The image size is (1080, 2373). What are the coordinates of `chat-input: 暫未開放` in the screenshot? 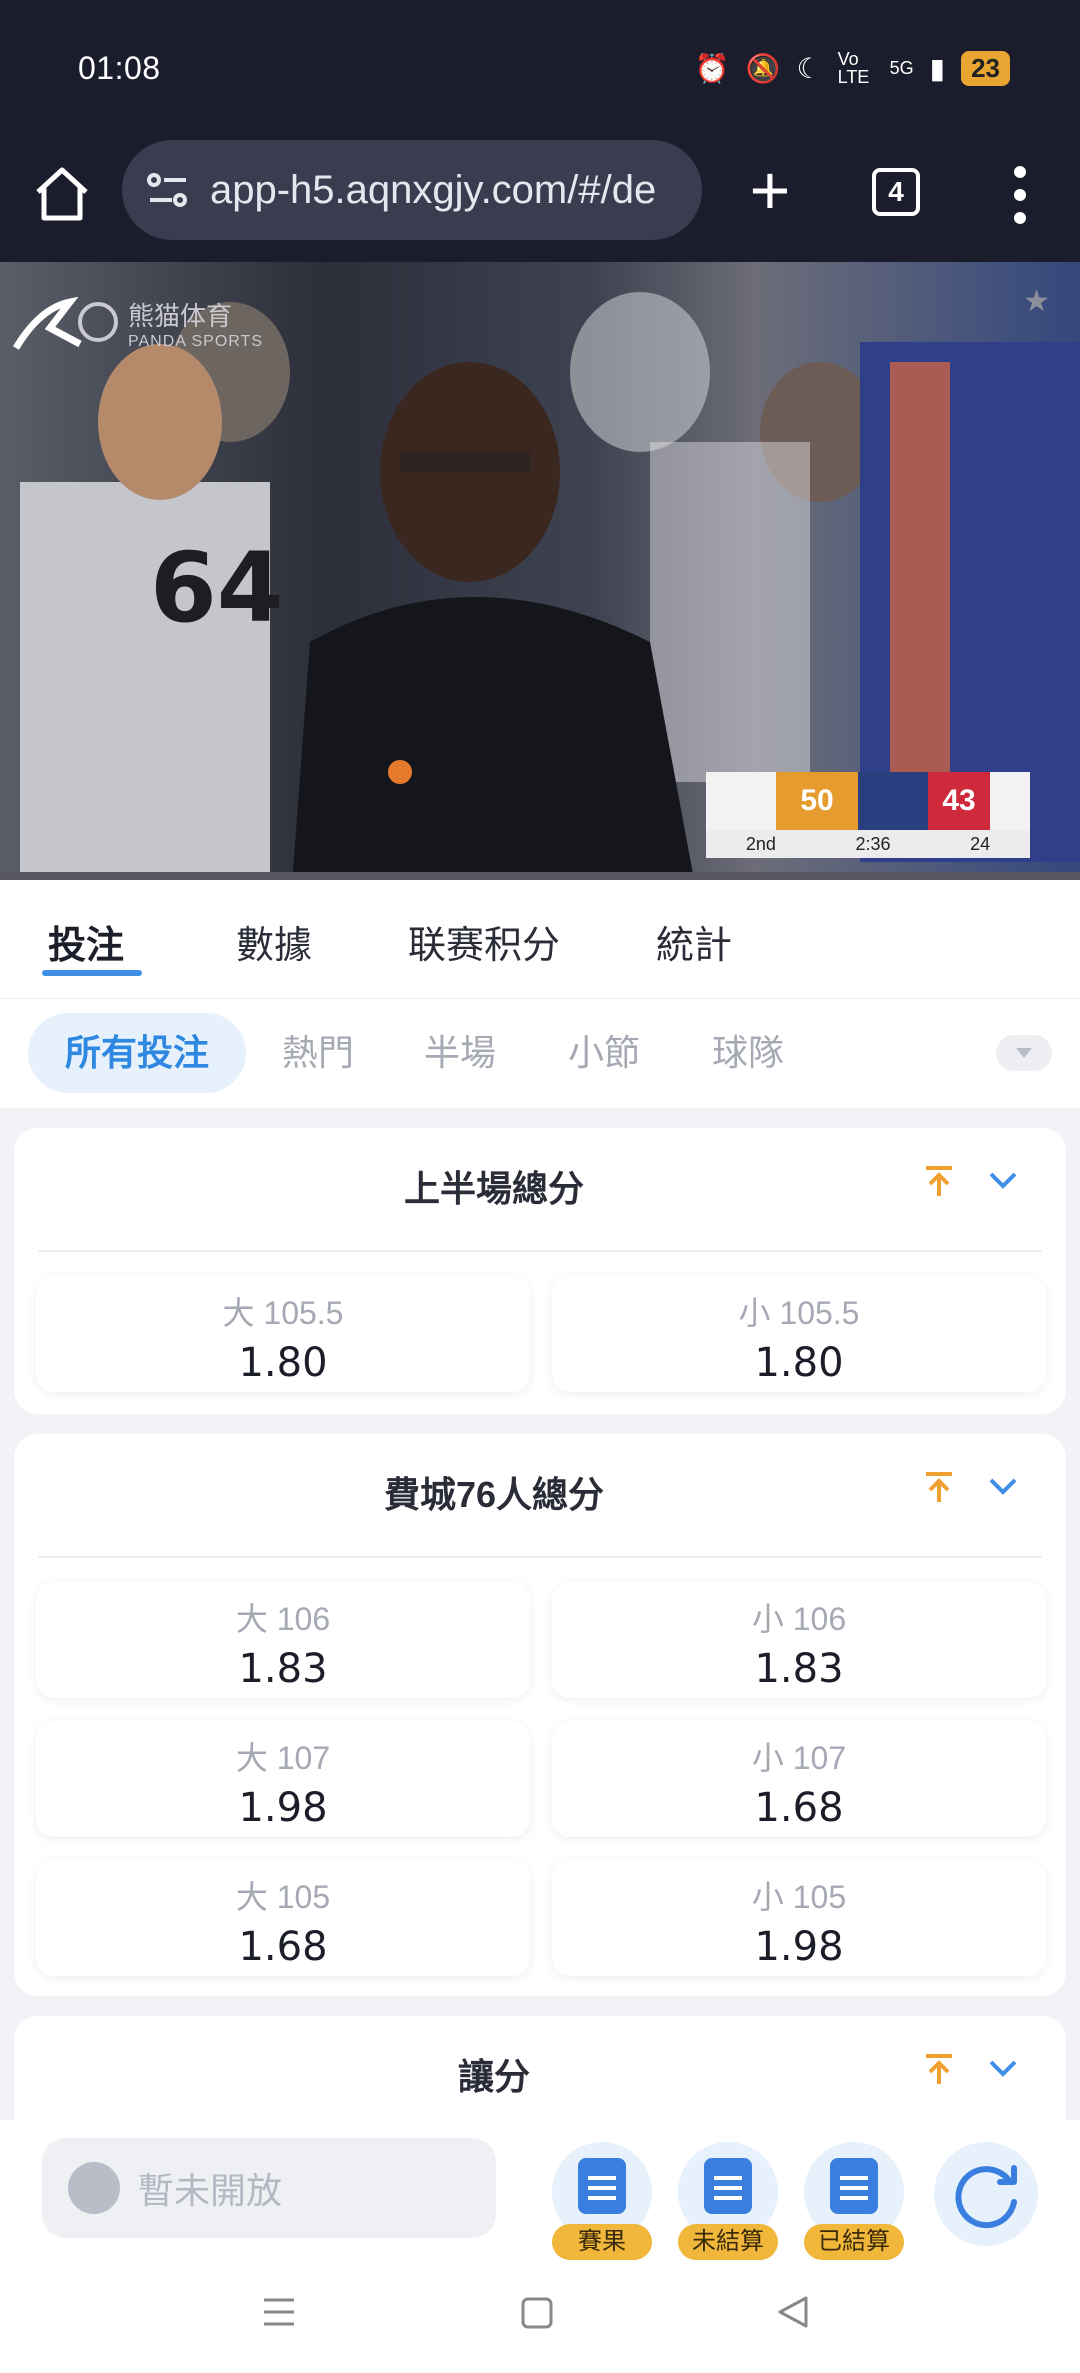 It's located at (269, 2188).